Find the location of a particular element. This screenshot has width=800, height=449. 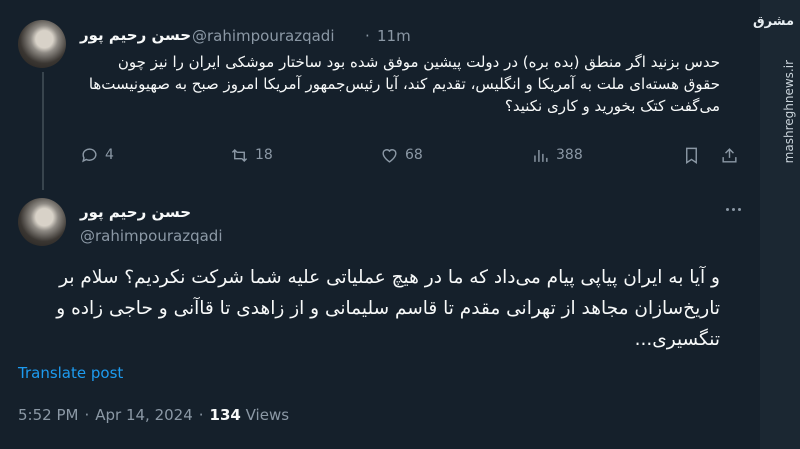

like-icon is located at coordinates (389, 155).